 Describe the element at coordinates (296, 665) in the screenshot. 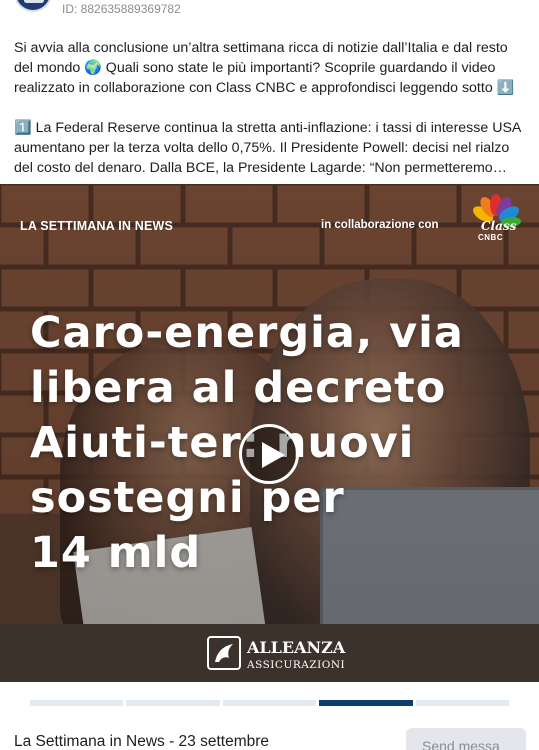

I see `alleanza-subtitle: ASSICURAZIONI` at that location.